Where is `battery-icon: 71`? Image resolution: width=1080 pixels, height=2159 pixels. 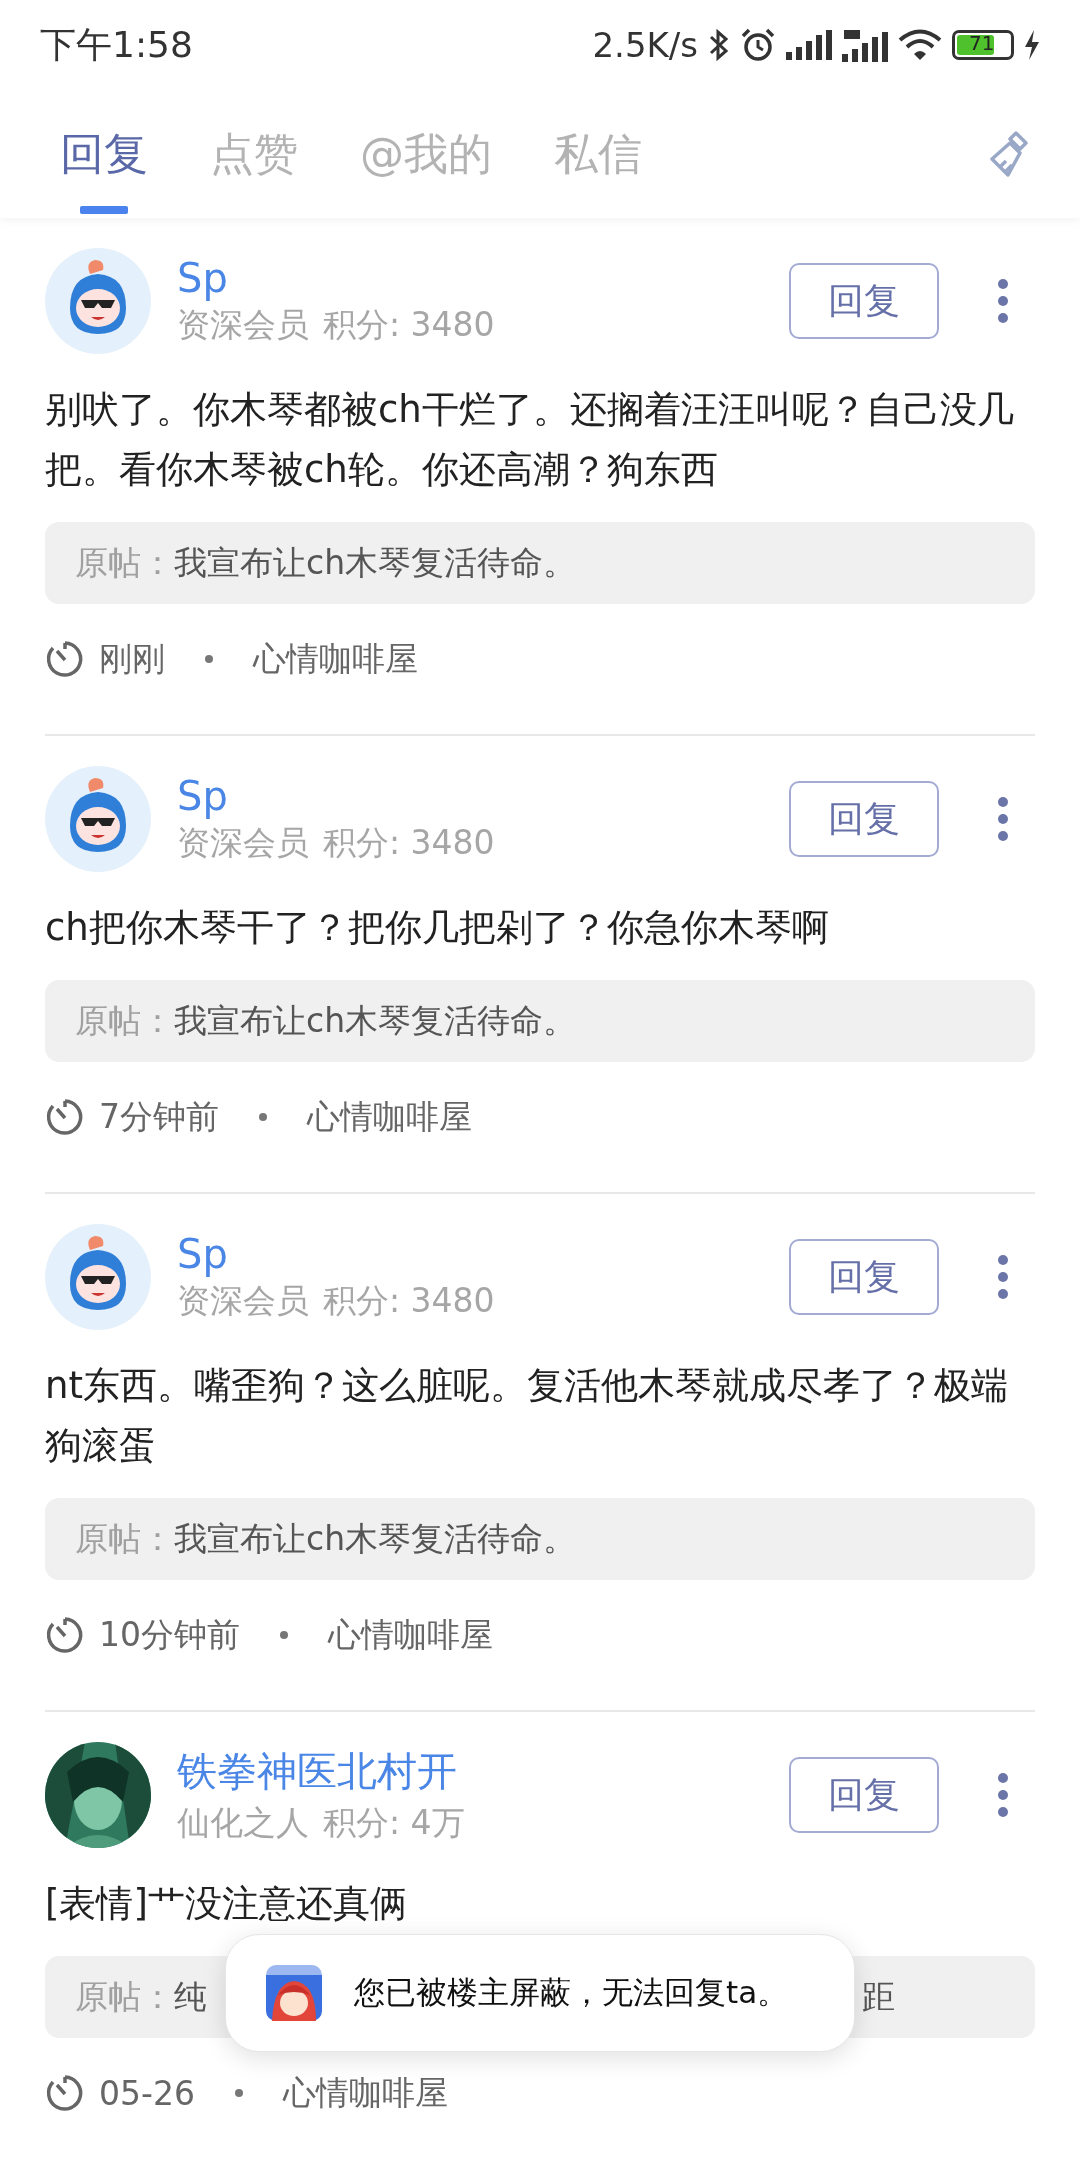 battery-icon: 71 is located at coordinates (983, 45).